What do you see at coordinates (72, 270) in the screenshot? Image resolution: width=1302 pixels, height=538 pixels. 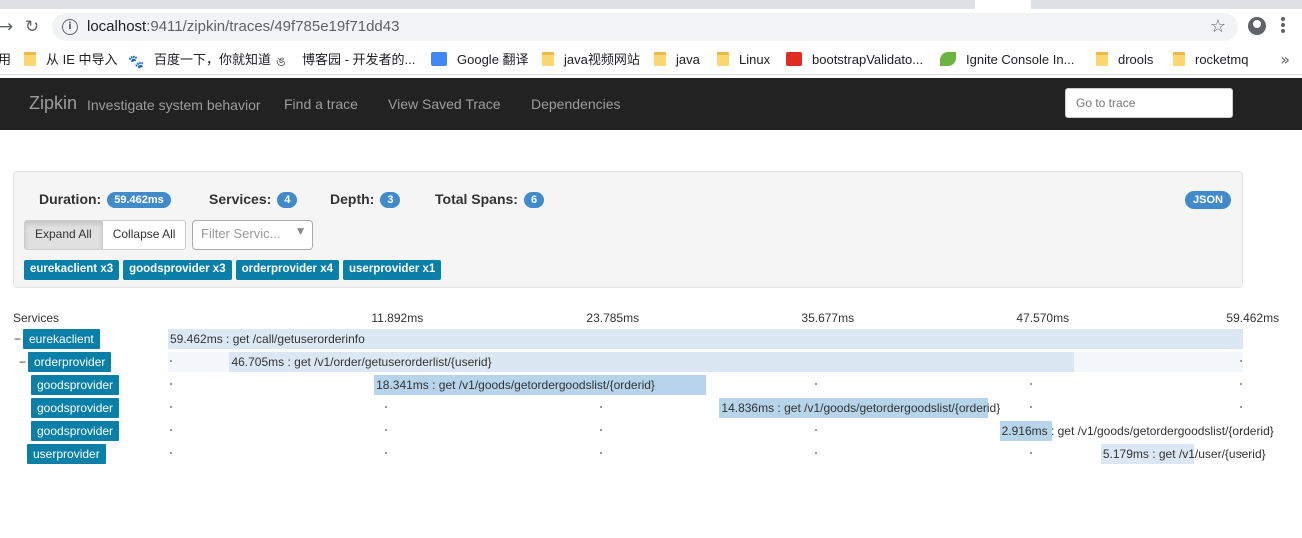 I see `service-tag: eurekaclient x3` at bounding box center [72, 270].